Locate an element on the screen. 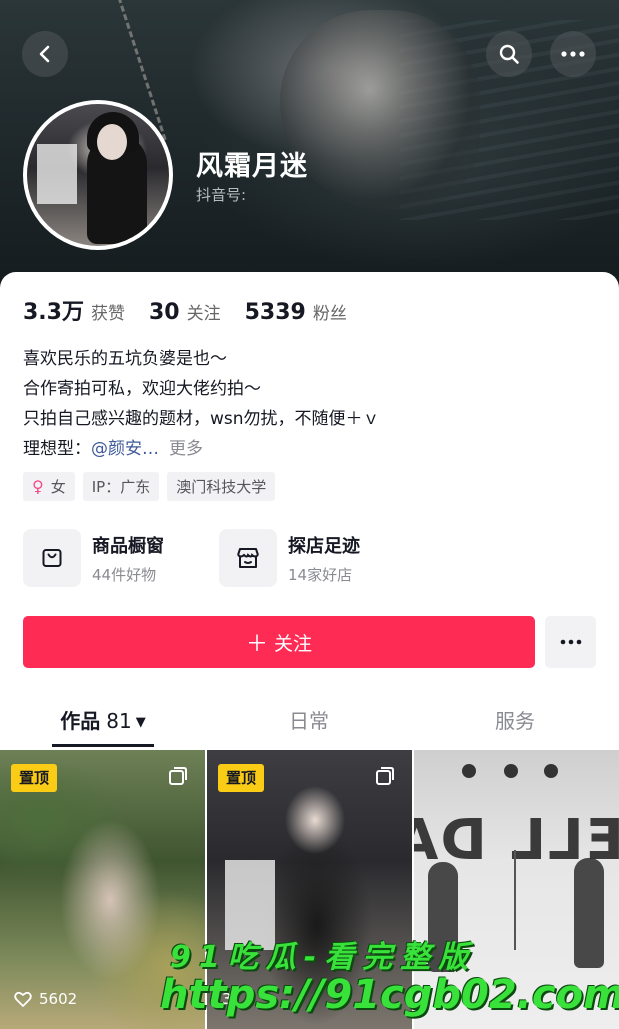  school-tag: 澳门科技大学 is located at coordinates (221, 486).